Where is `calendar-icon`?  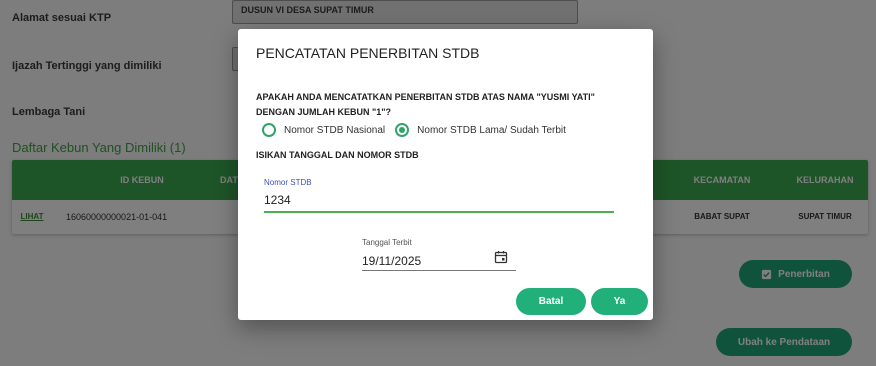 calendar-icon is located at coordinates (501, 257).